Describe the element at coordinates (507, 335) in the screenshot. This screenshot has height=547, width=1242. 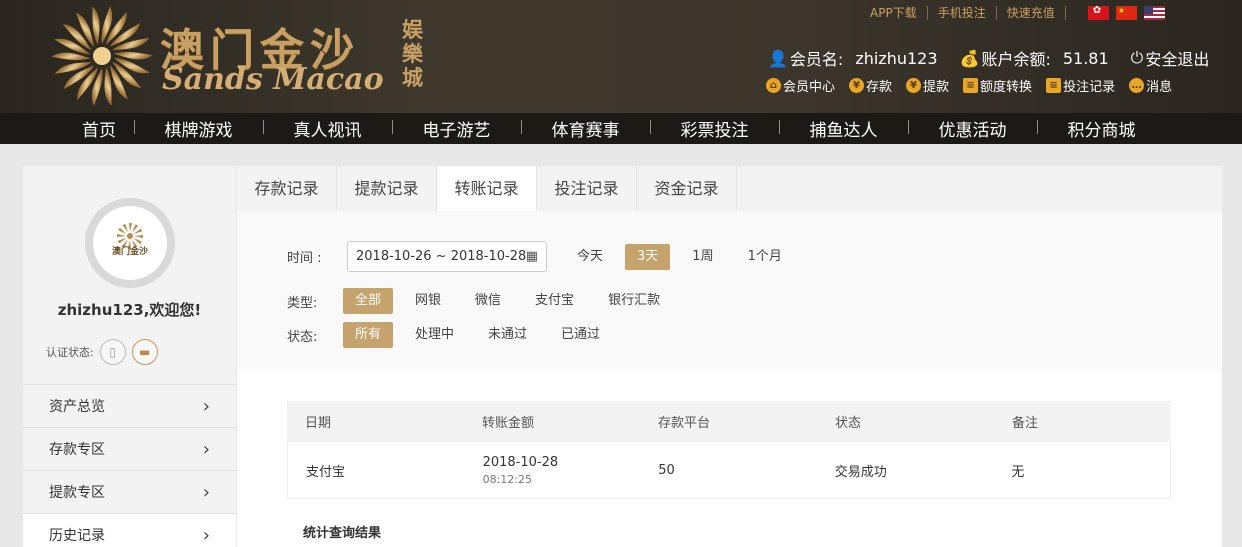
I see `status-option-rejected: 未通过` at that location.